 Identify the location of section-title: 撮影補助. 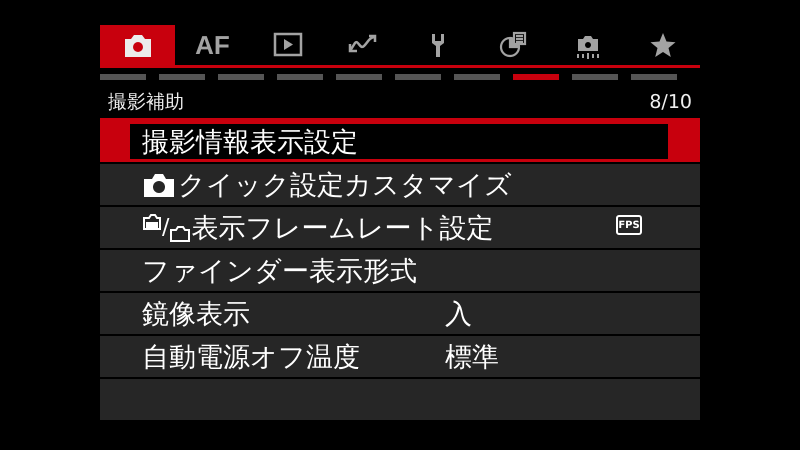
(146, 102).